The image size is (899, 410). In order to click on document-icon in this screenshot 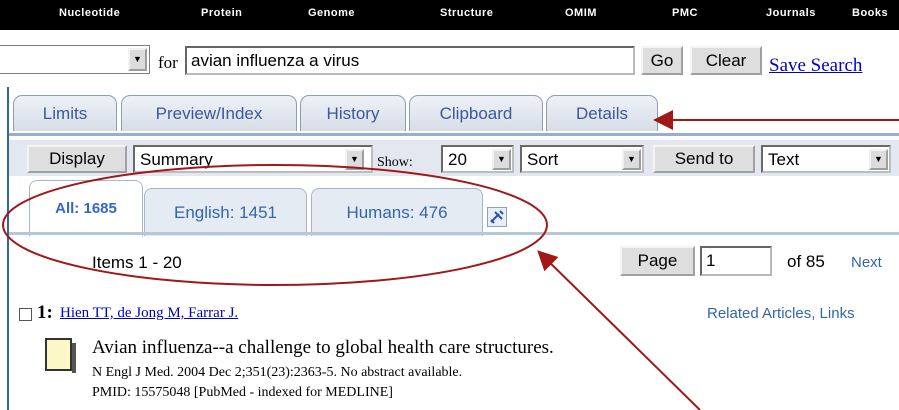, I will do `click(60, 355)`.